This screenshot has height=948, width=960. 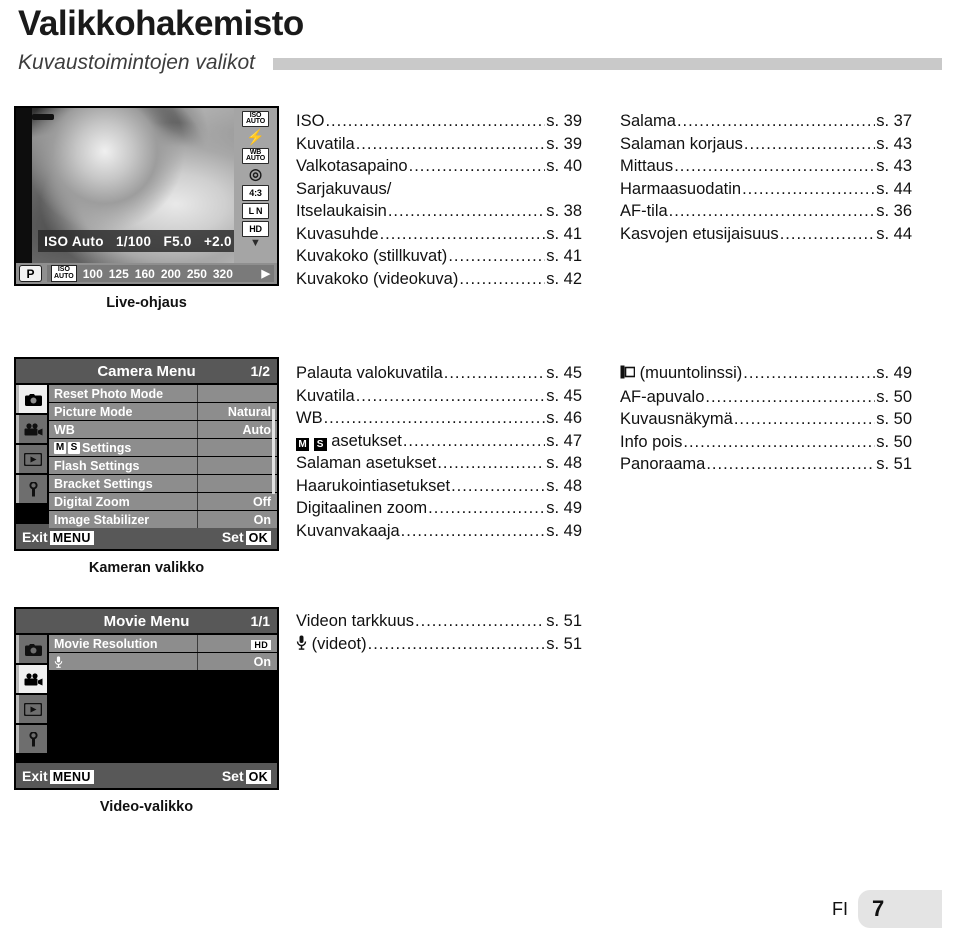 I want to click on live-control-bottom-bar: P ISO AUTO 100 125 160 200 250 320 ▶, so click(x=146, y=273).